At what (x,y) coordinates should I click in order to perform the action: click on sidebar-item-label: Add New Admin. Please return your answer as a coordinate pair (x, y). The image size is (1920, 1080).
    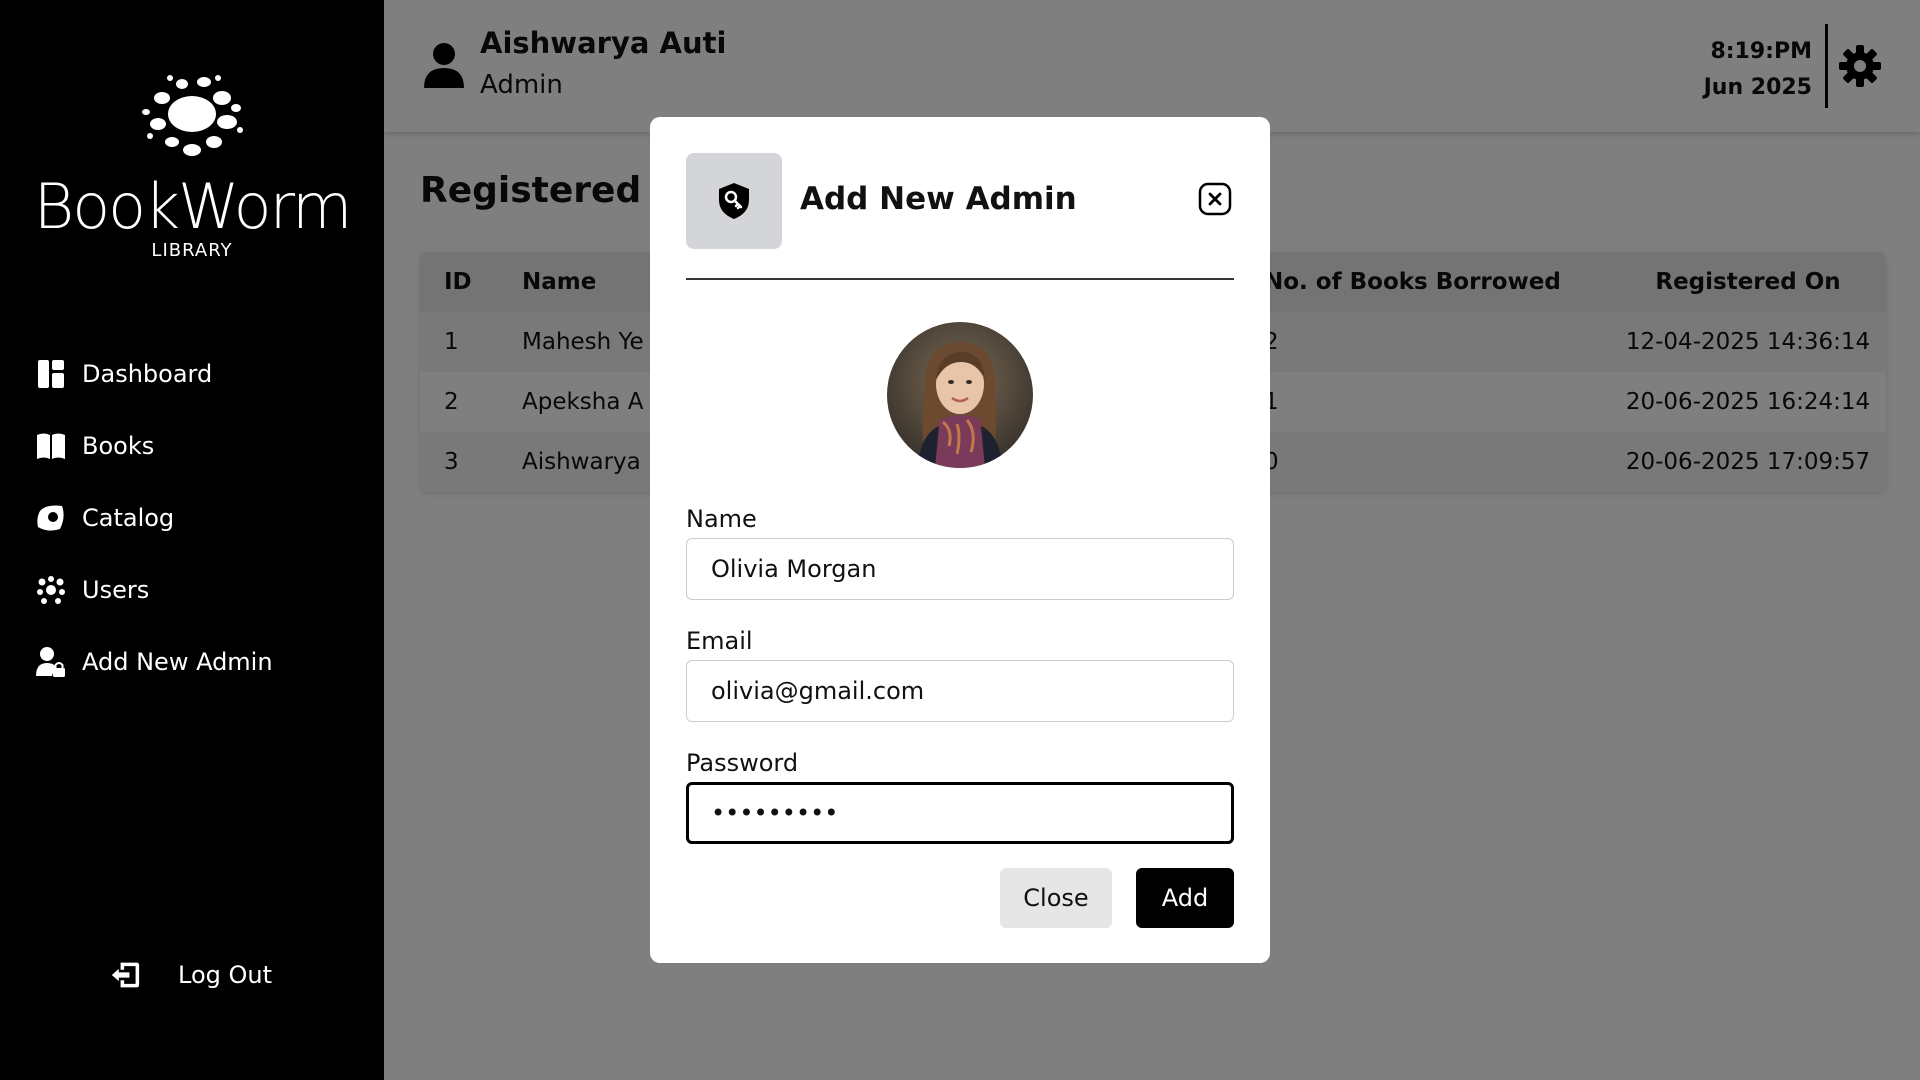
    Looking at the image, I should click on (177, 662).